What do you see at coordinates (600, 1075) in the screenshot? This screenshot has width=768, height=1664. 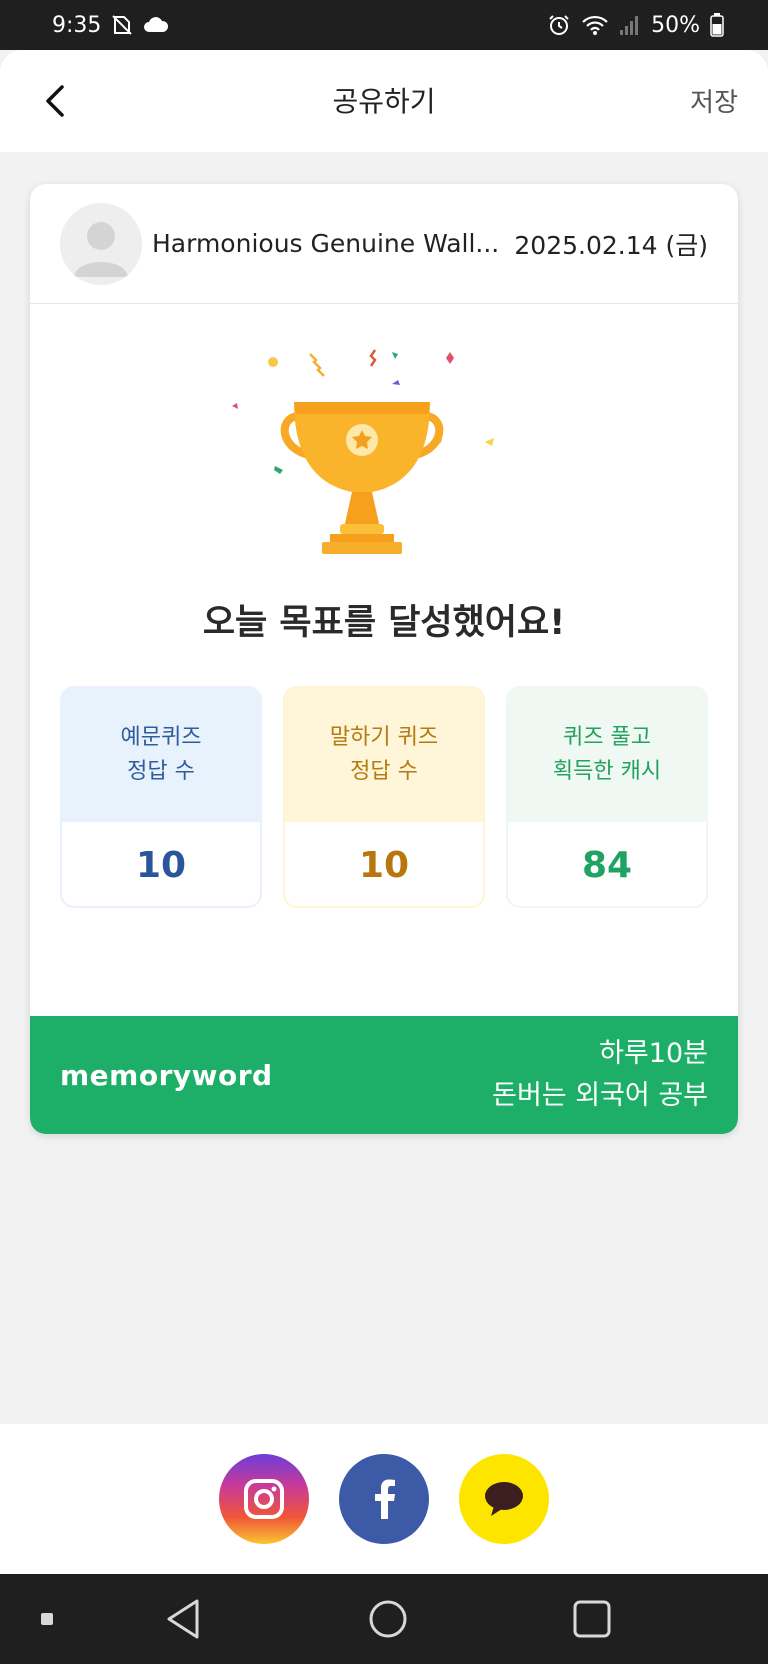 I see `brand-slogan: 하루10분 돈버는 외국어 공부` at bounding box center [600, 1075].